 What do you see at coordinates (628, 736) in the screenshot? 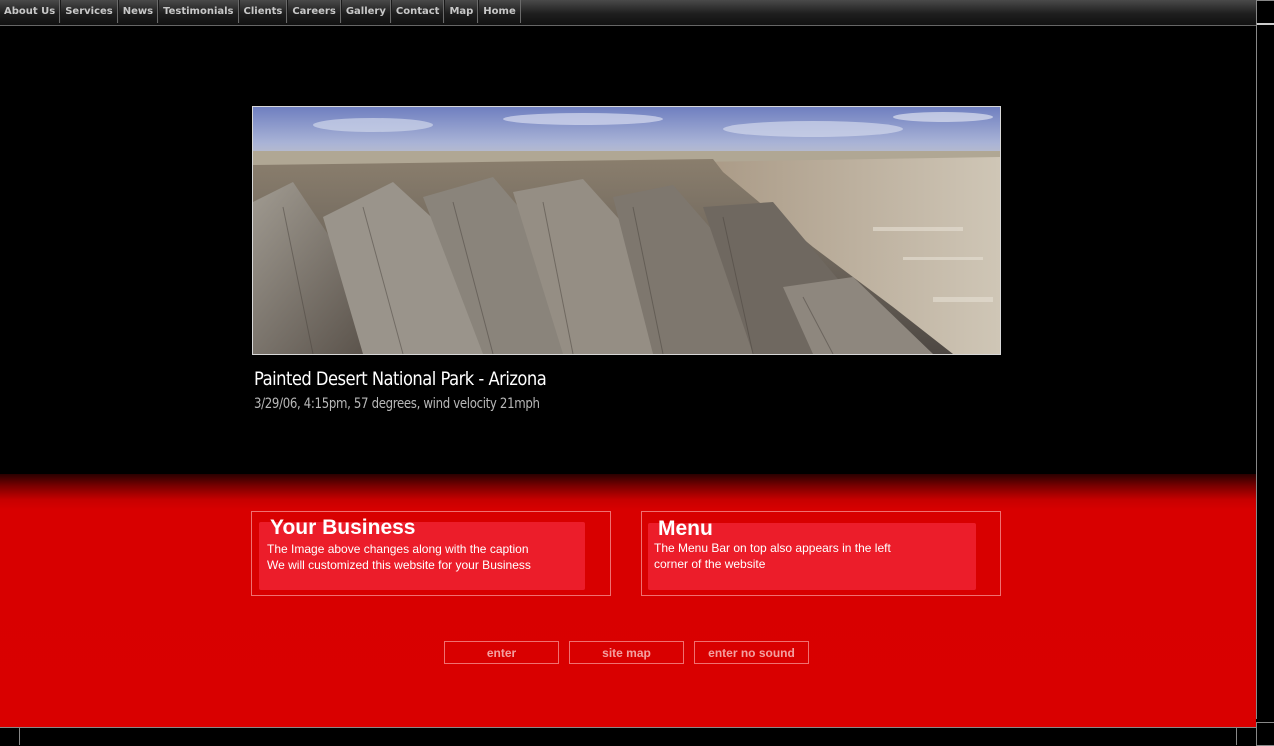
I see `horizontal-scrollbar` at bounding box center [628, 736].